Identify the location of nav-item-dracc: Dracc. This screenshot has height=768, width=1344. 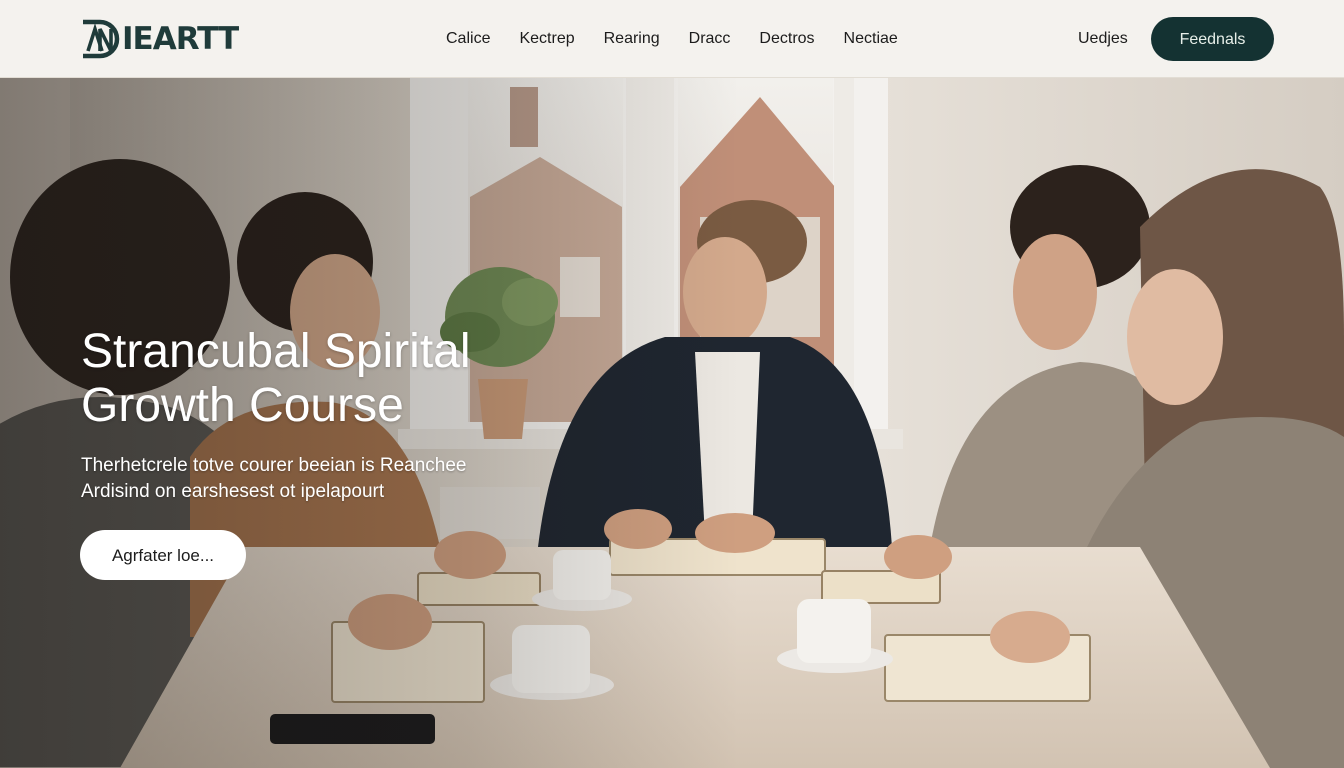
(710, 39).